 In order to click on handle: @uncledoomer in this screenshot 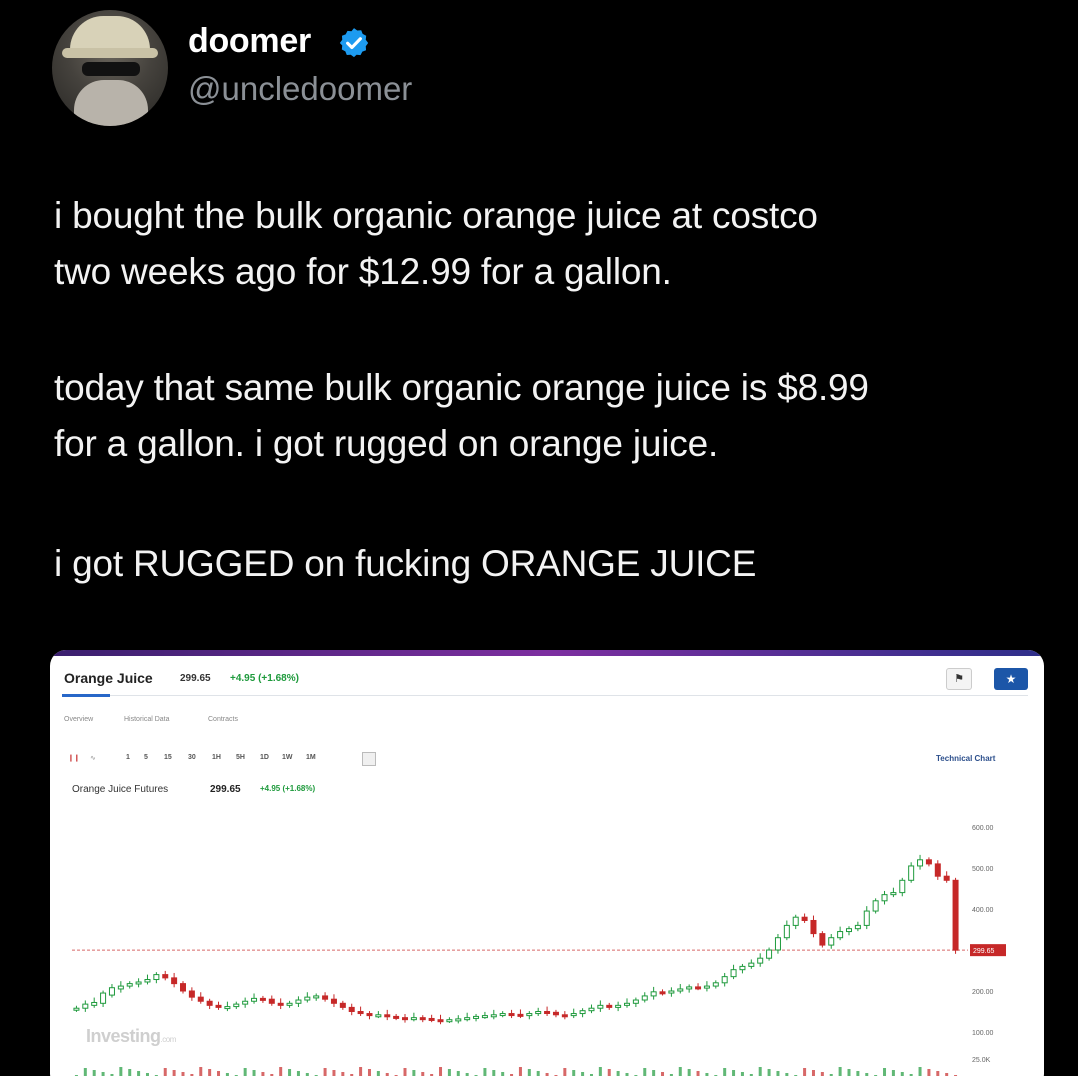, I will do `click(300, 89)`.